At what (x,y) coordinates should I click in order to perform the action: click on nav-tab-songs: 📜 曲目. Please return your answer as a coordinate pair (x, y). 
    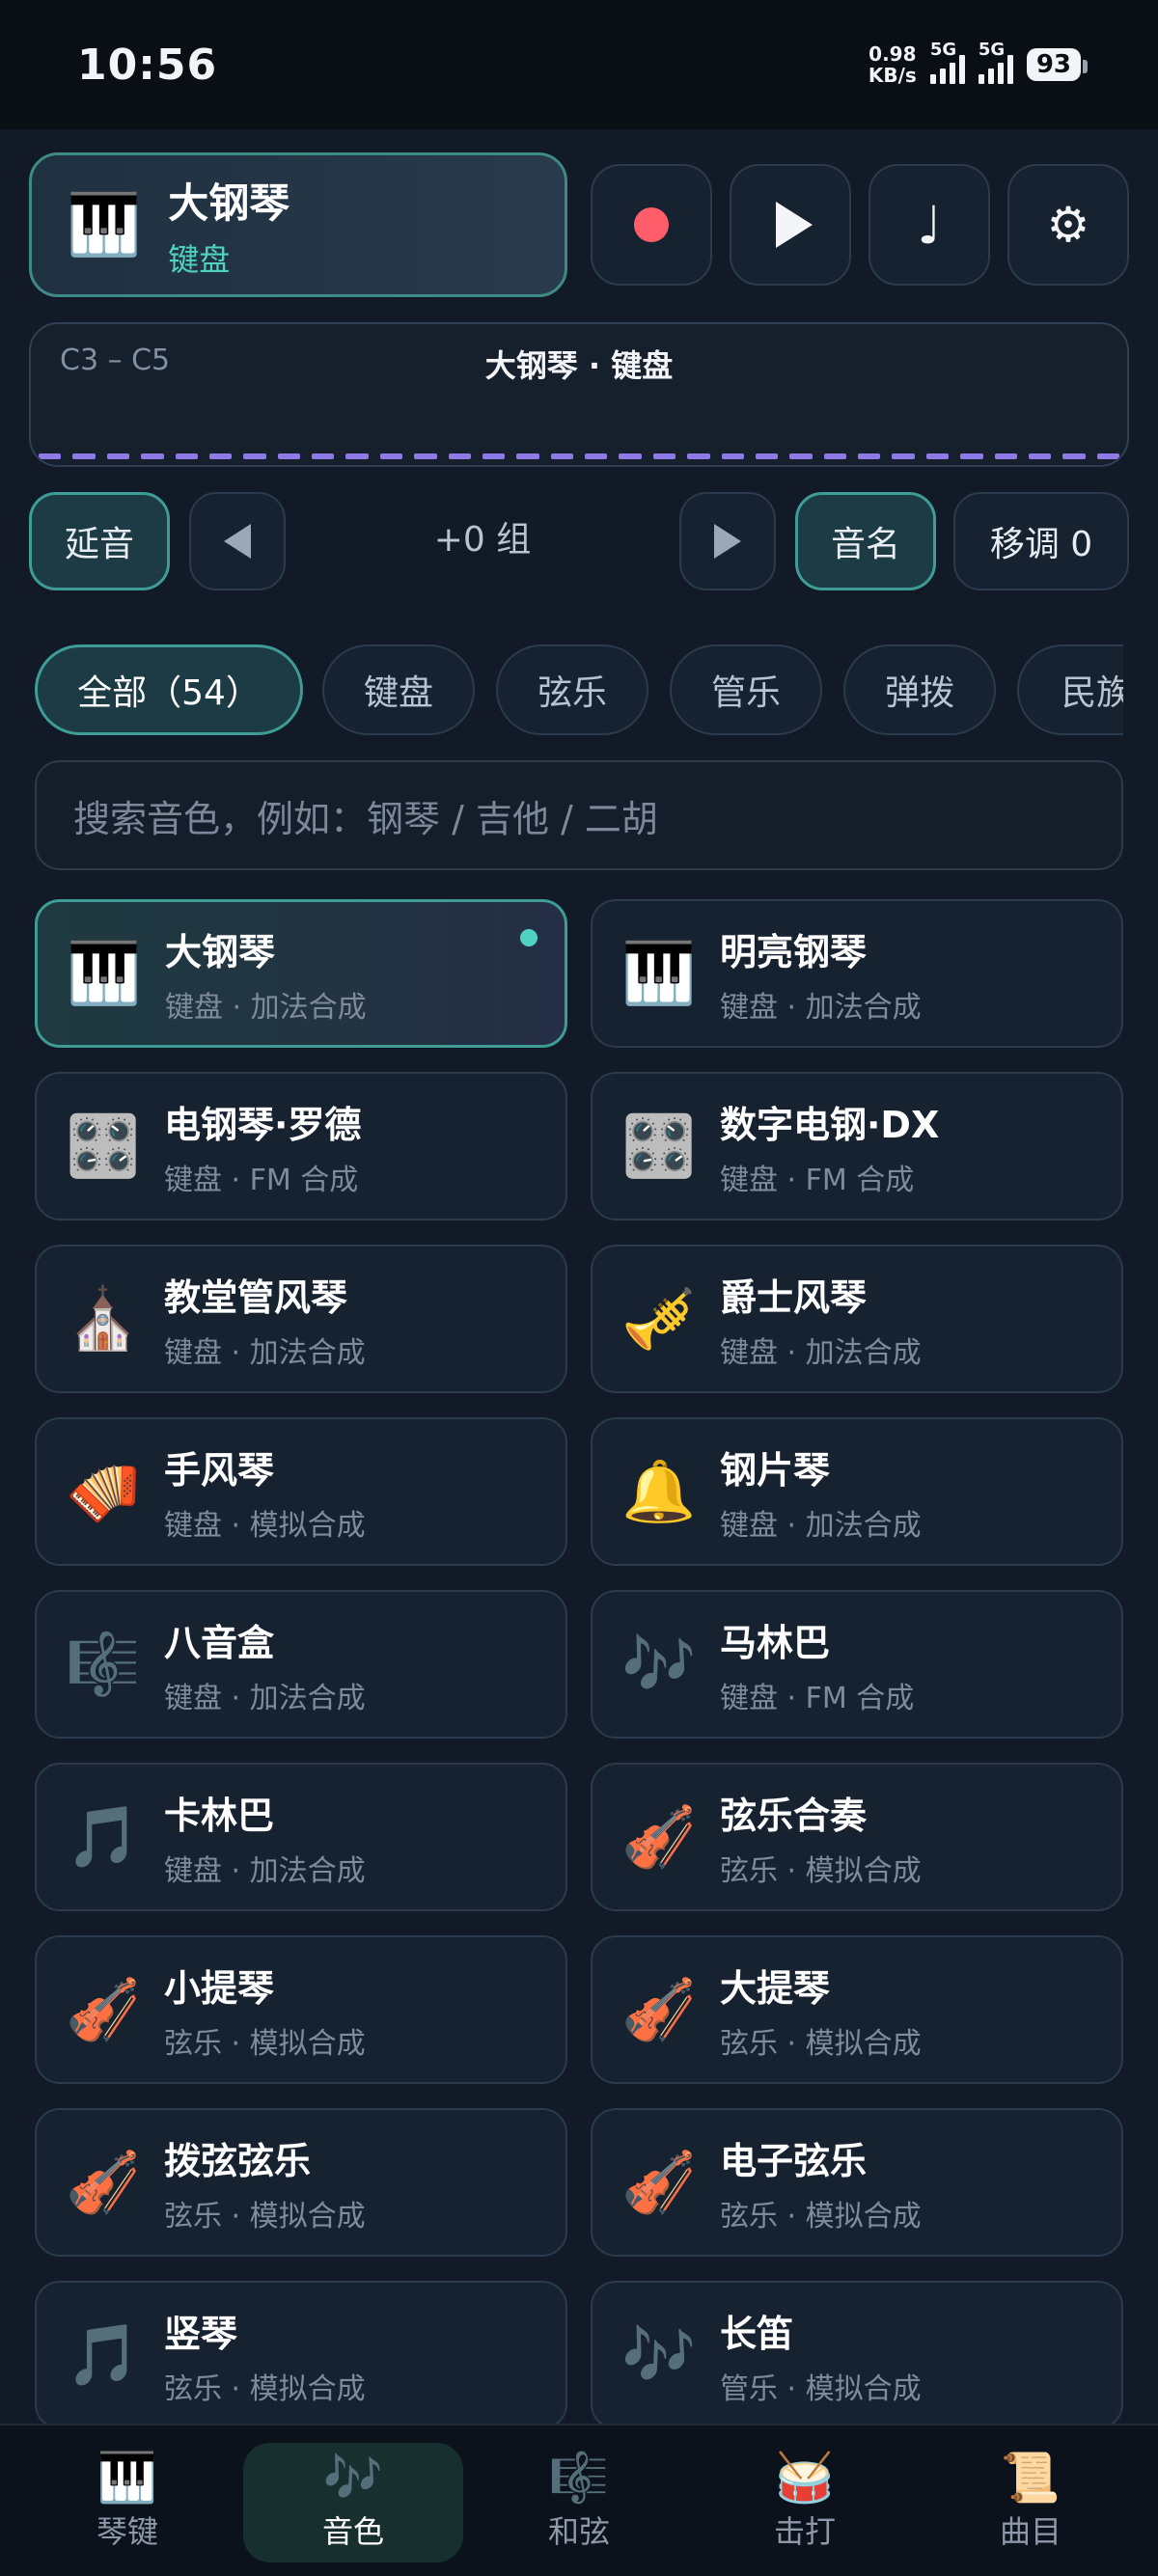
    Looking at the image, I should click on (1031, 2503).